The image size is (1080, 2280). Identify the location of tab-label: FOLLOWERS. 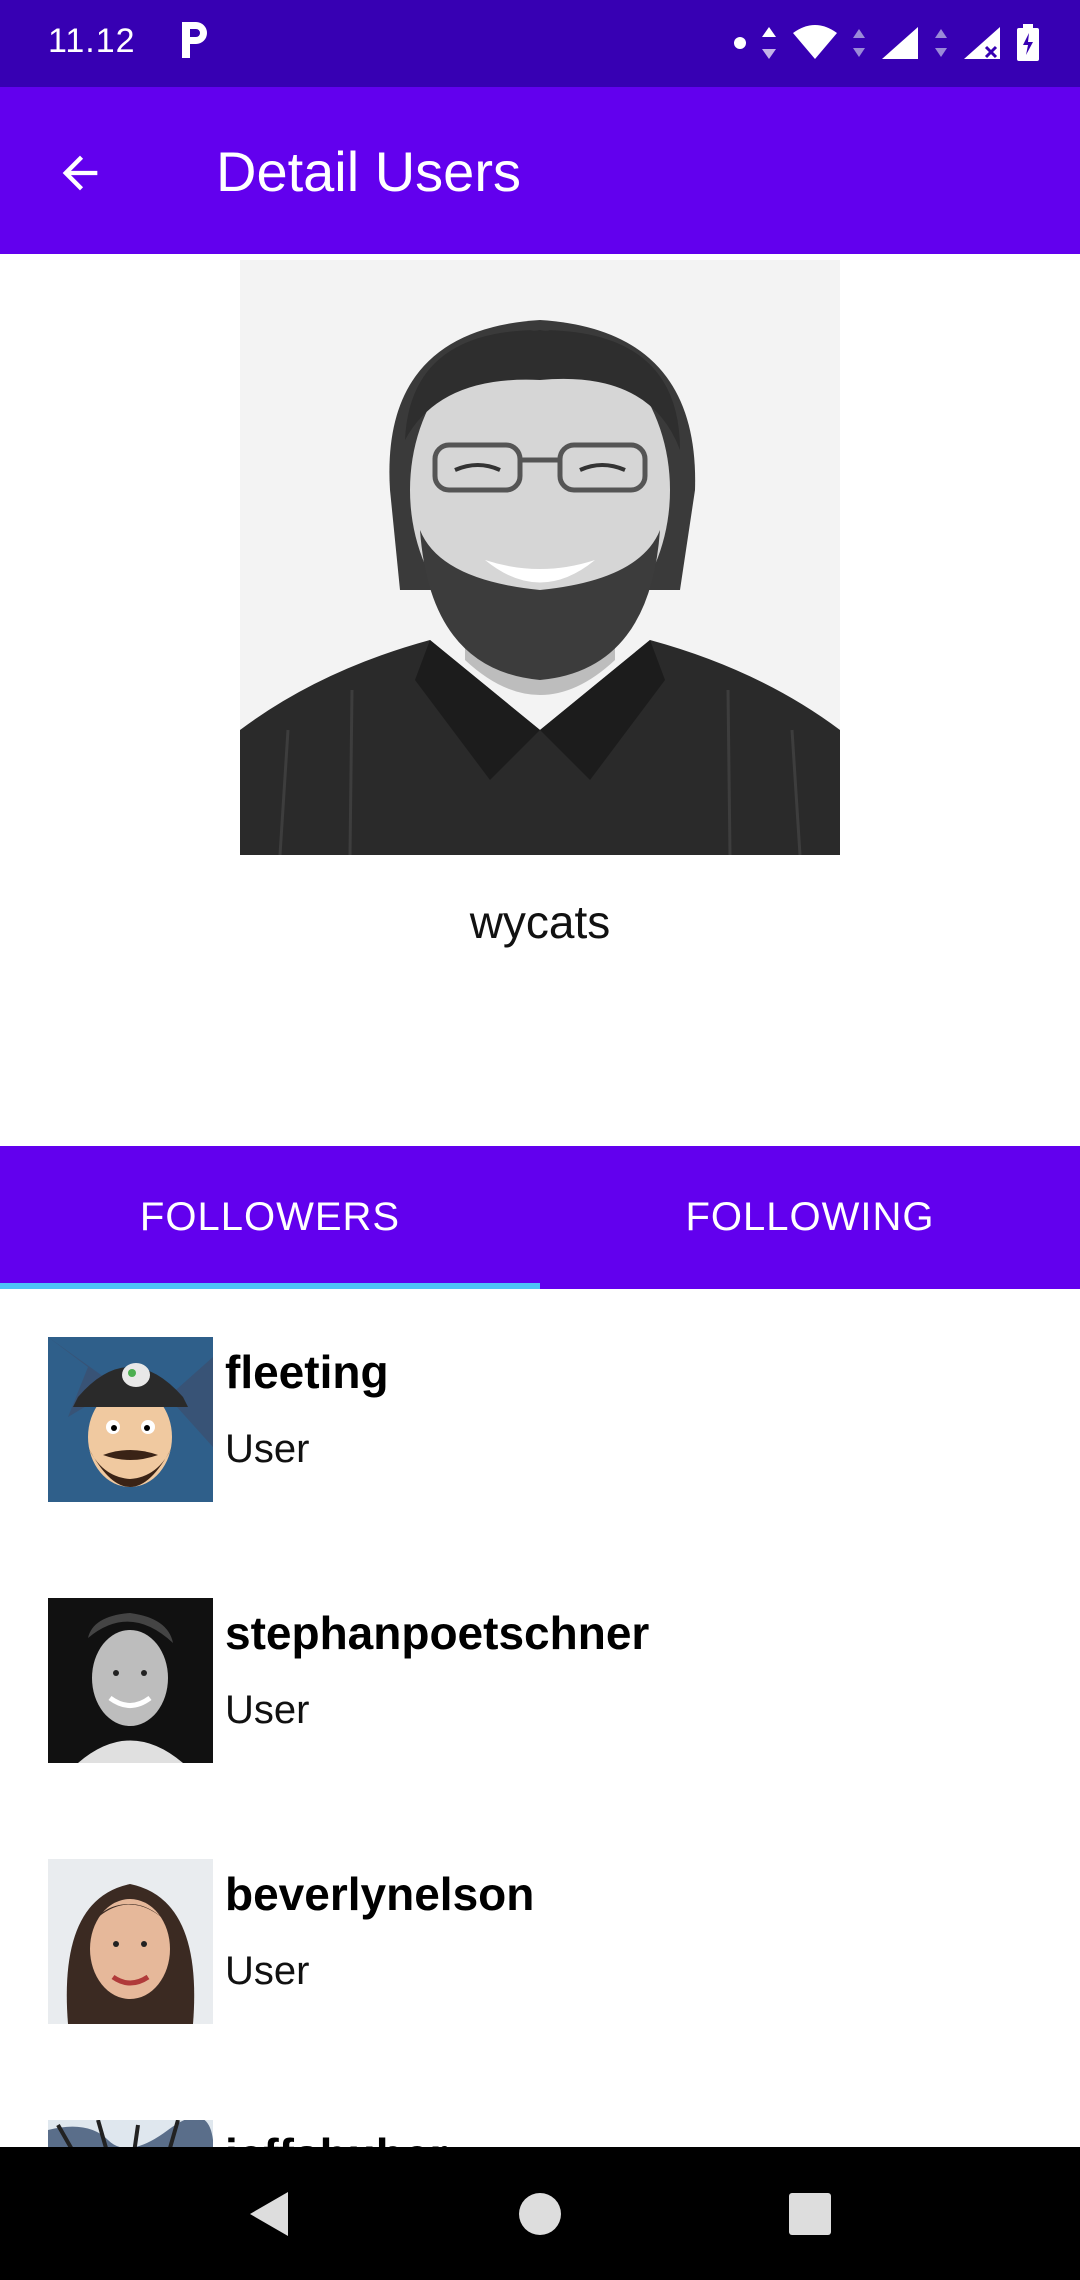
(270, 1217).